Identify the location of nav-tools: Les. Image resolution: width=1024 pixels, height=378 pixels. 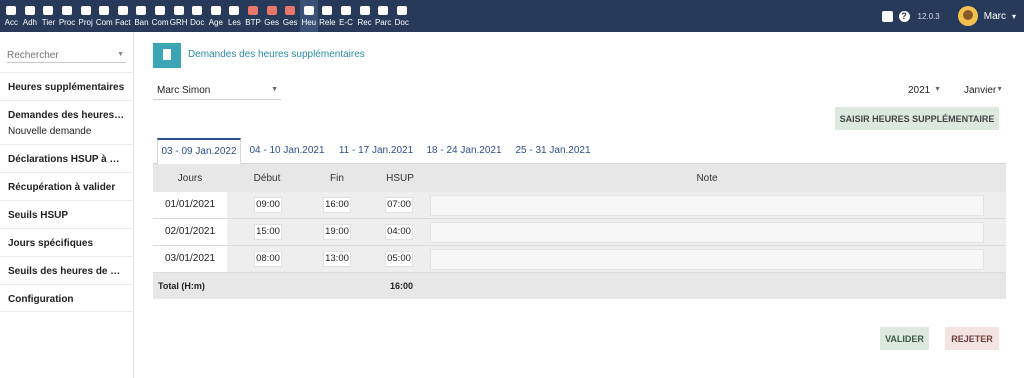
(234, 16).